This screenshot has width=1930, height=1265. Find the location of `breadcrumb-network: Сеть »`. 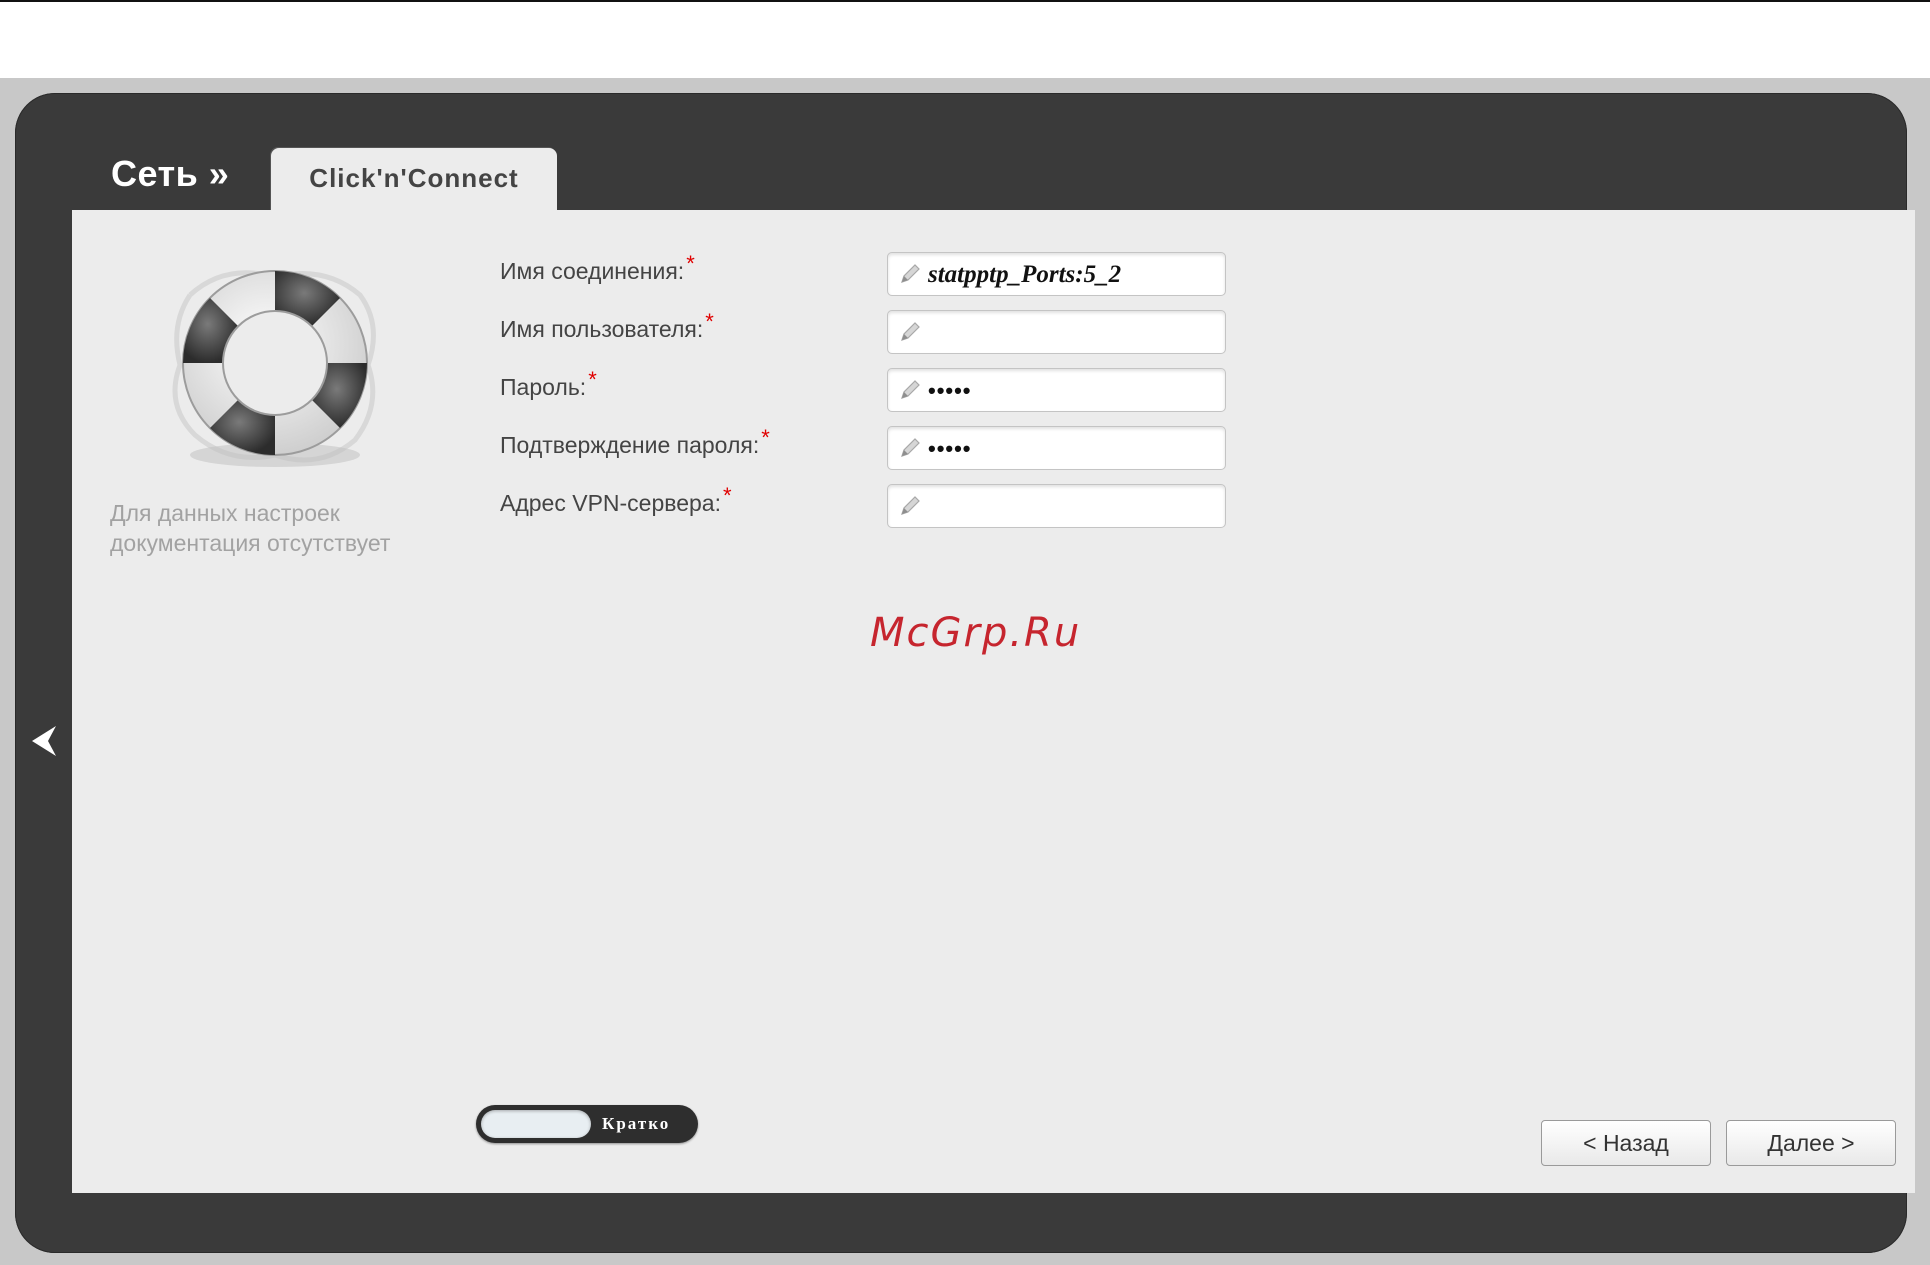

breadcrumb-network: Сеть » is located at coordinates (170, 174).